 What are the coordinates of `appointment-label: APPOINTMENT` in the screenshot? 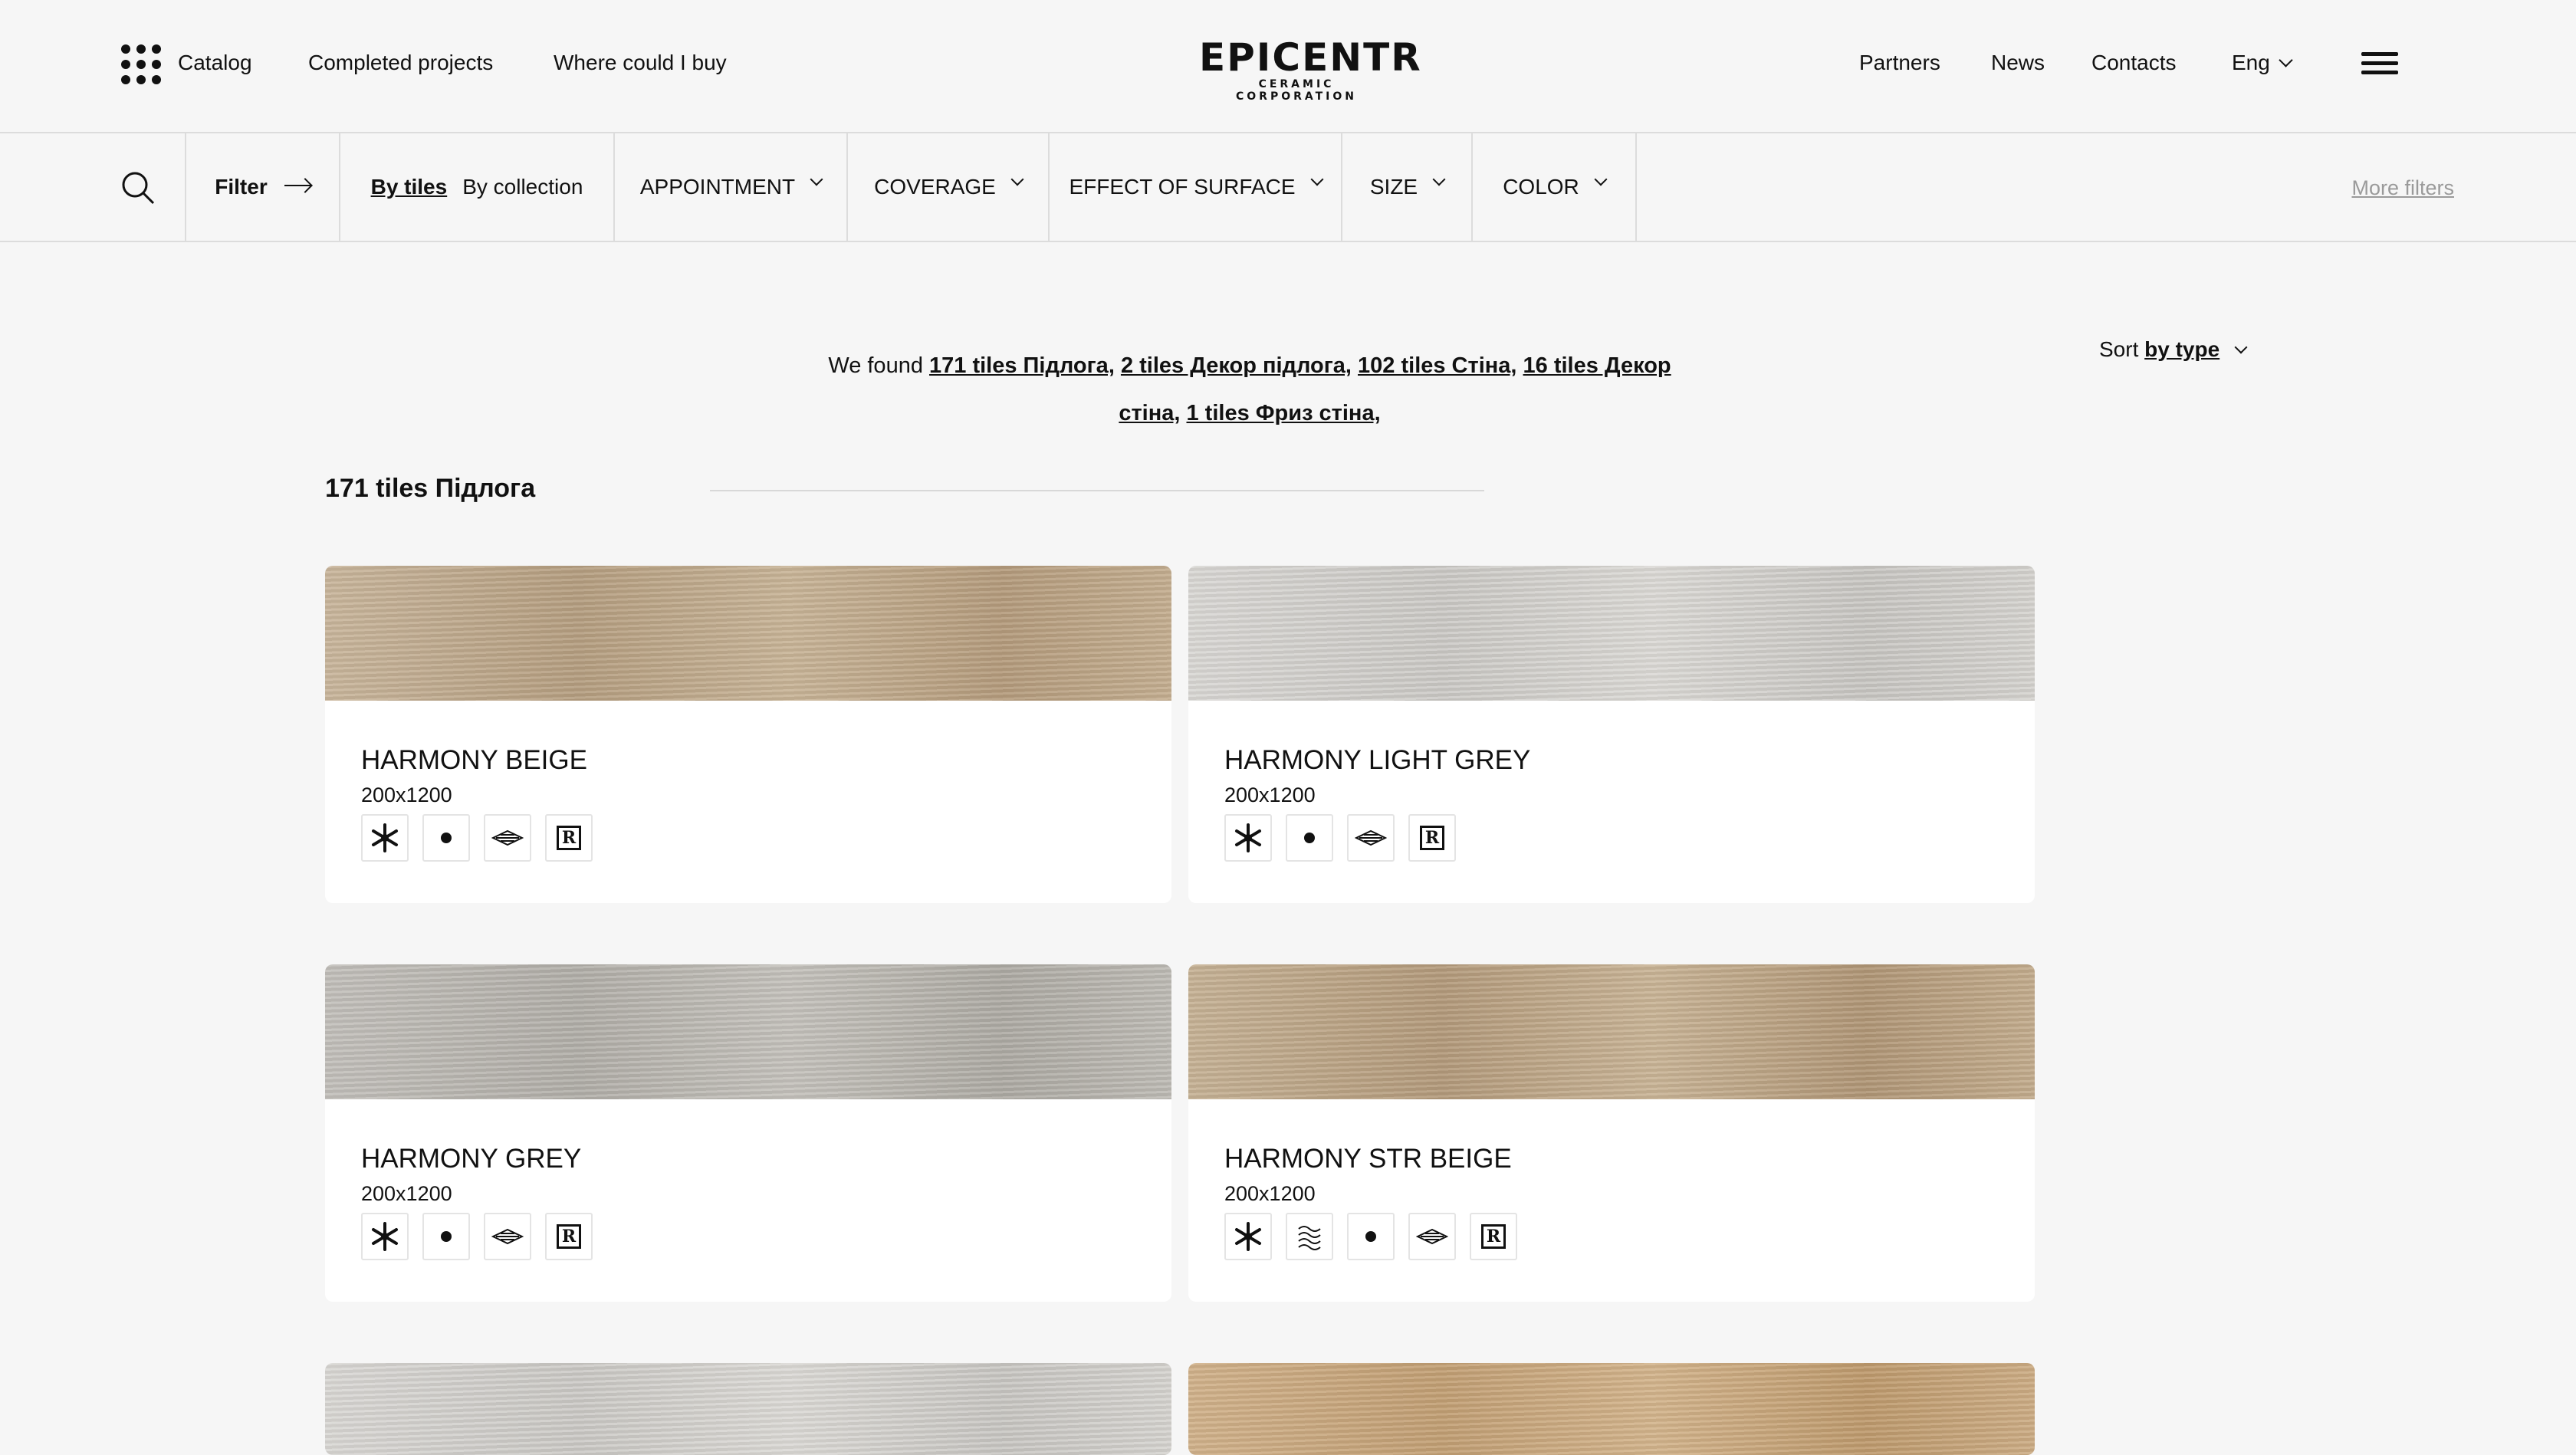 It's located at (718, 187).